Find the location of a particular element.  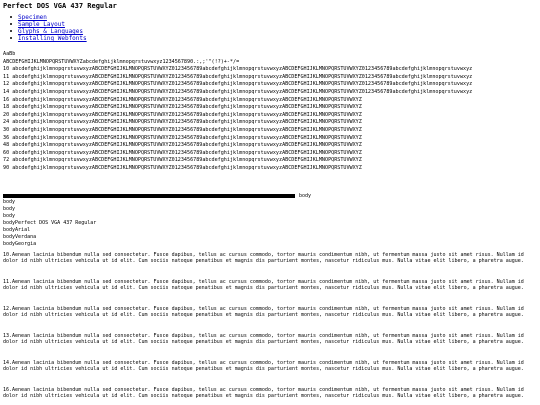

nav-item-installing-webfonts: Installing Webfonts is located at coordinates (47, 38).